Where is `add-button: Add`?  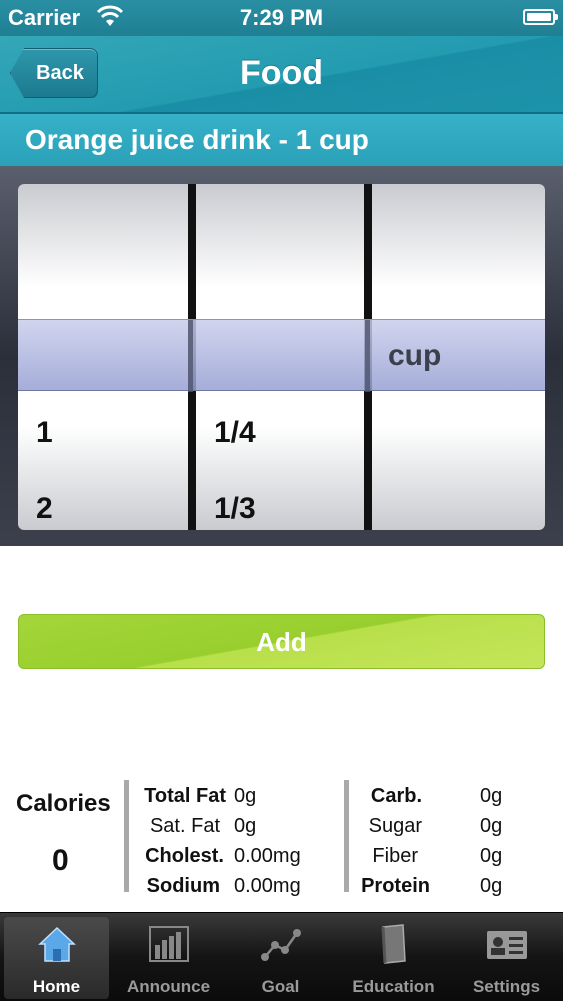
add-button: Add is located at coordinates (281, 641).